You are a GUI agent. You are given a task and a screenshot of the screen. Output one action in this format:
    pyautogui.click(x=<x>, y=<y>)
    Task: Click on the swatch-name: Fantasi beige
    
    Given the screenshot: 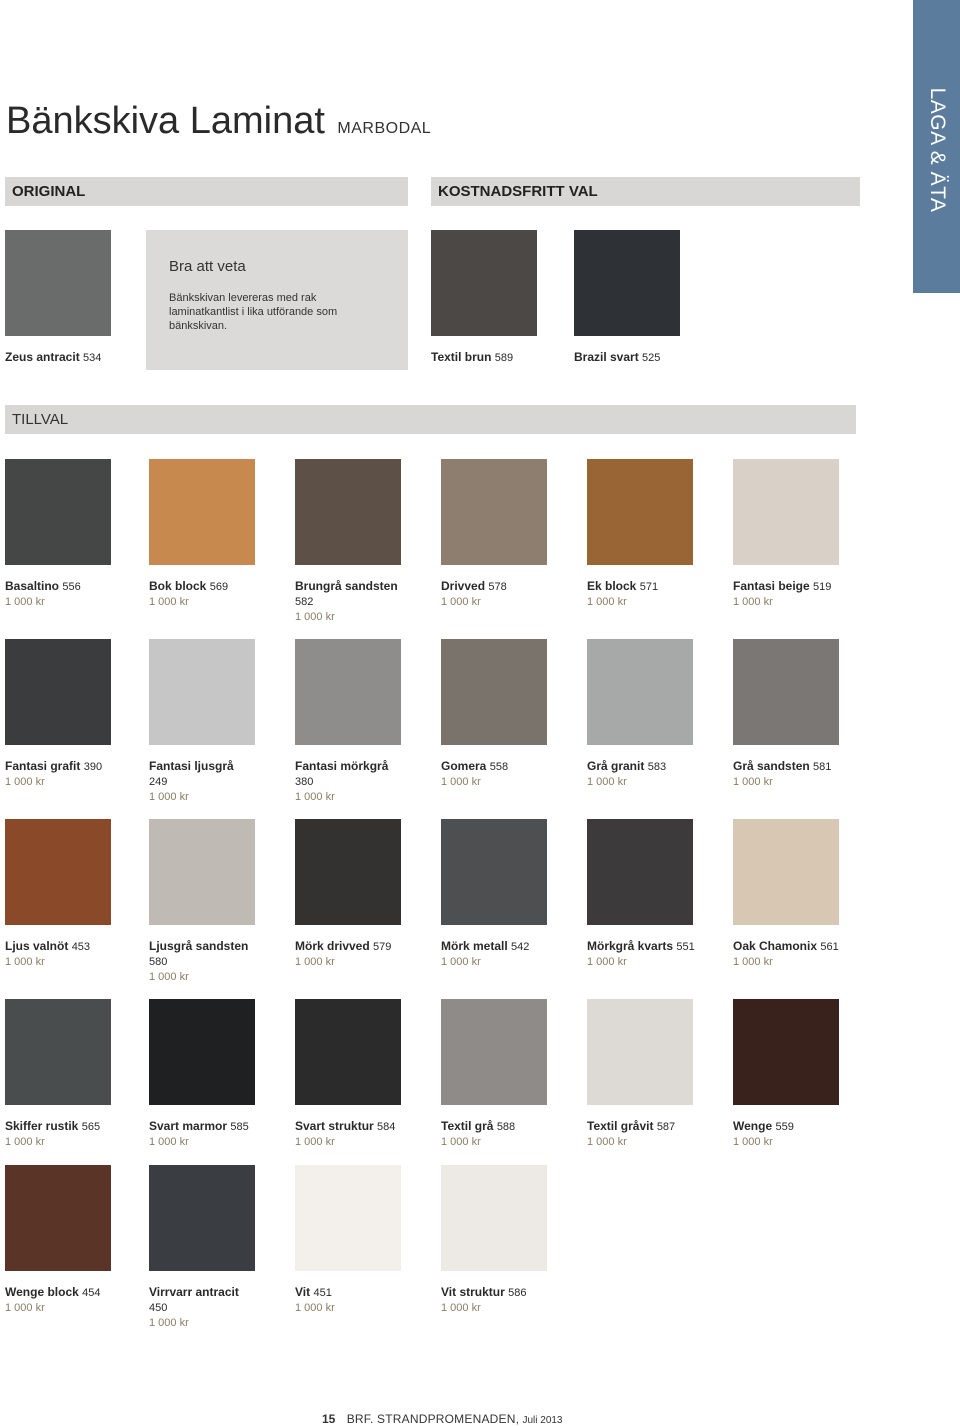 What is the action you would take?
    pyautogui.click(x=771, y=586)
    